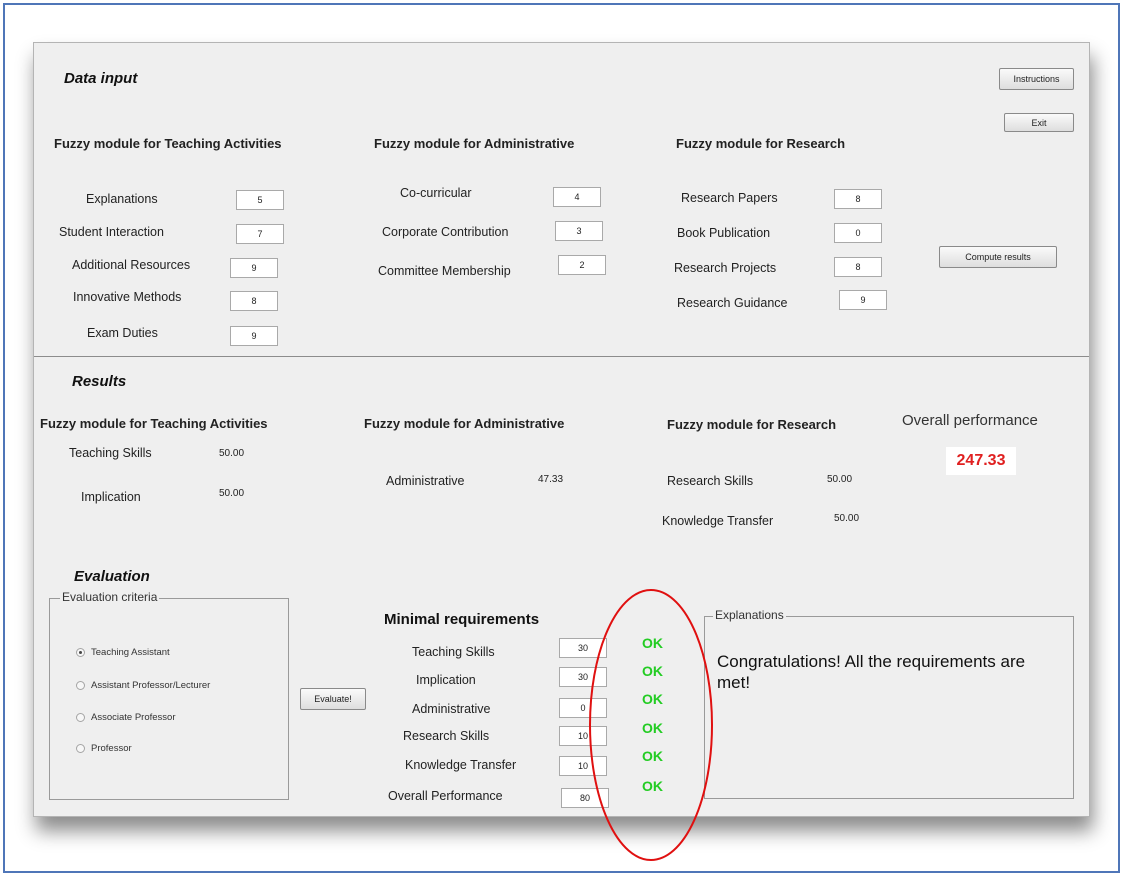 The image size is (1125, 877). I want to click on teaching-skills-result-value: 50.00, so click(232, 453).